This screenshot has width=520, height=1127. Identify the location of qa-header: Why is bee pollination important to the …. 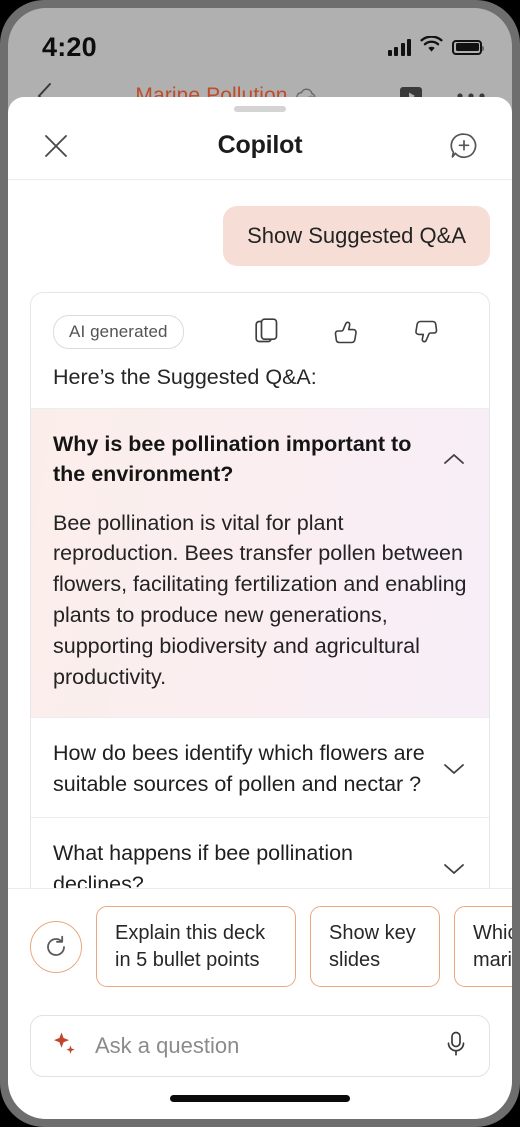
(260, 458).